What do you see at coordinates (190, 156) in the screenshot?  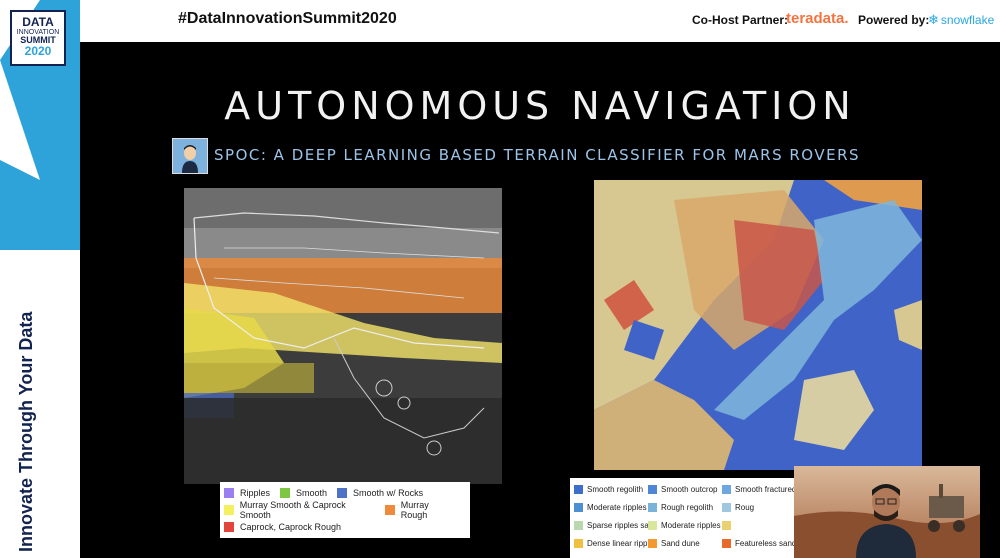 I see `spock-avatar-icon` at bounding box center [190, 156].